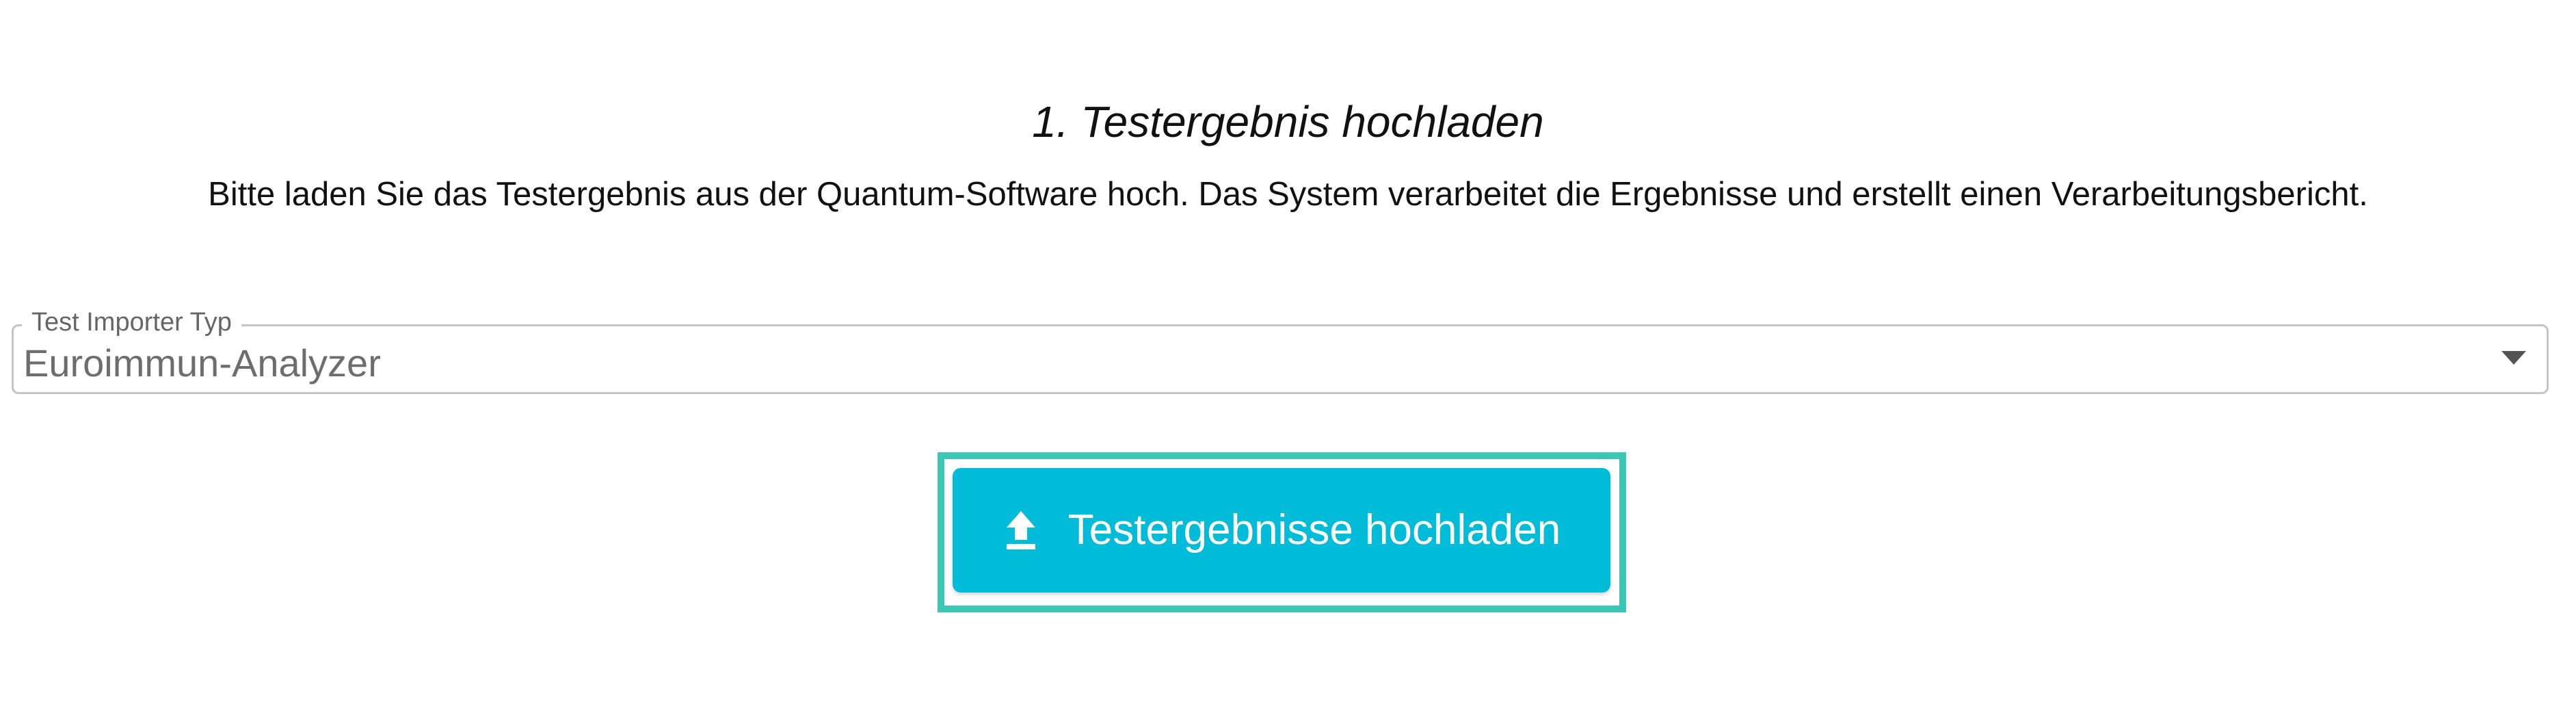 Image resolution: width=2576 pixels, height=715 pixels. I want to click on test-importer-type-value: Euroimmun-Analyzer, so click(202, 363).